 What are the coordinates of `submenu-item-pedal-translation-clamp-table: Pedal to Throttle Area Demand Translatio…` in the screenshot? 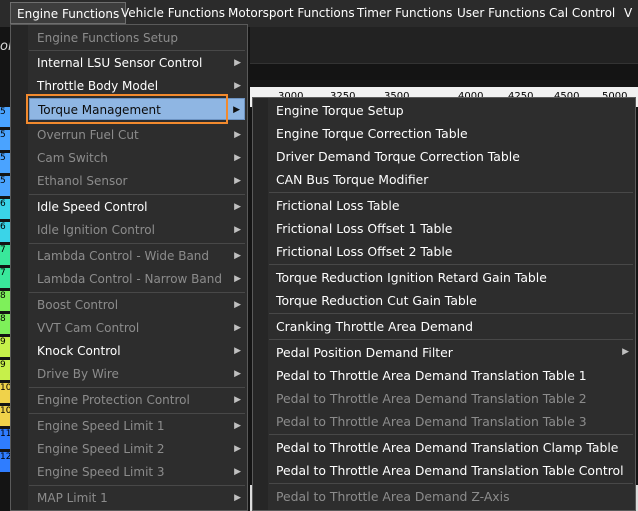 It's located at (451, 447).